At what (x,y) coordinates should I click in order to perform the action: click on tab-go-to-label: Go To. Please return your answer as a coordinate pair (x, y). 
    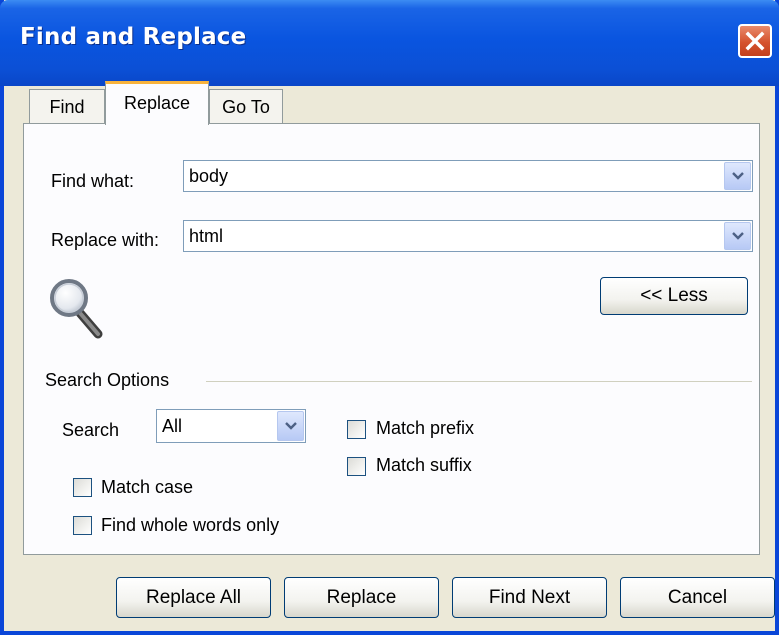
    Looking at the image, I should click on (246, 107).